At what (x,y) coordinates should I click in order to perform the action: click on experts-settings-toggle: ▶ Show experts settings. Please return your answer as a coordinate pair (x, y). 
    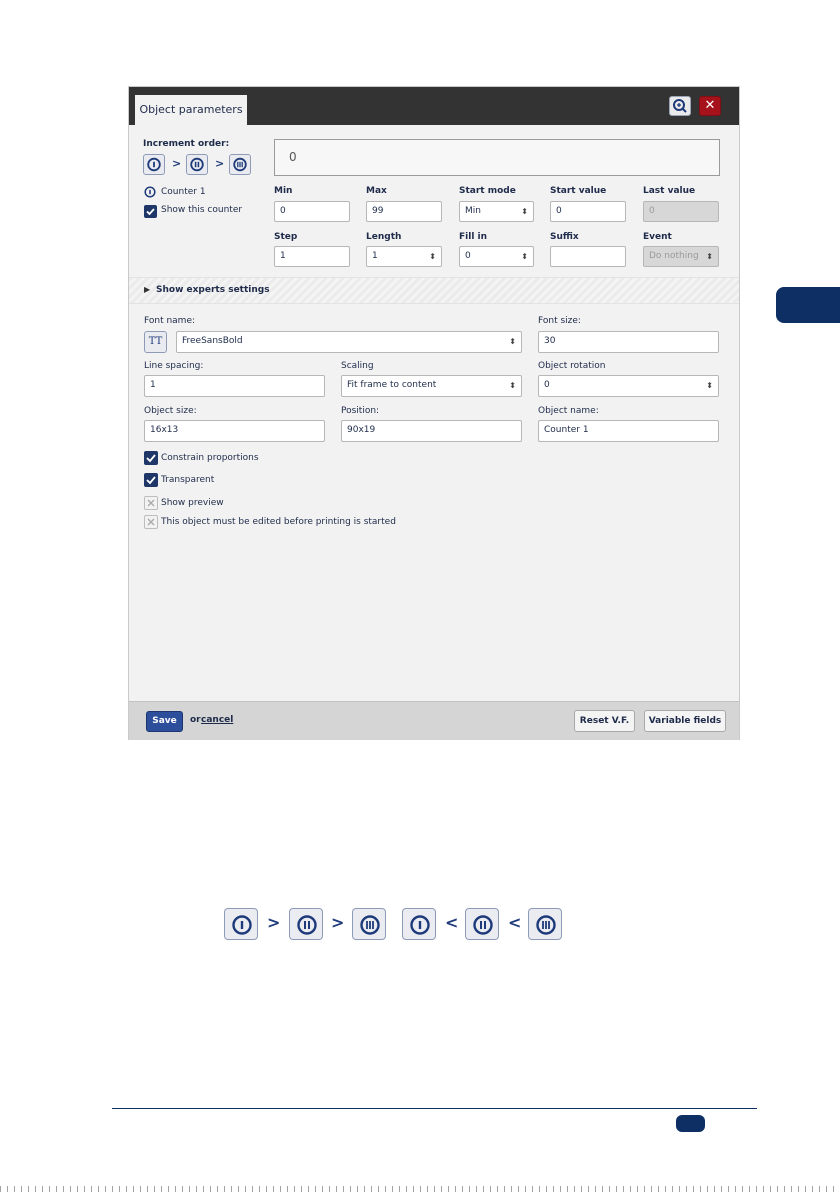
    Looking at the image, I should click on (434, 290).